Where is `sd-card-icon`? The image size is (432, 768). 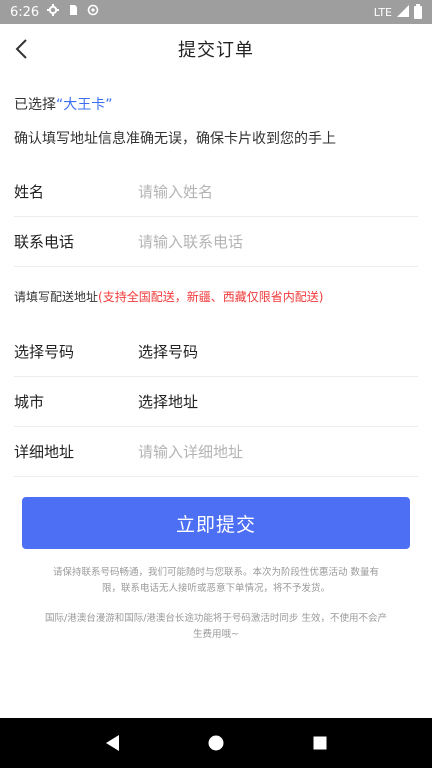
sd-card-icon is located at coordinates (73, 12).